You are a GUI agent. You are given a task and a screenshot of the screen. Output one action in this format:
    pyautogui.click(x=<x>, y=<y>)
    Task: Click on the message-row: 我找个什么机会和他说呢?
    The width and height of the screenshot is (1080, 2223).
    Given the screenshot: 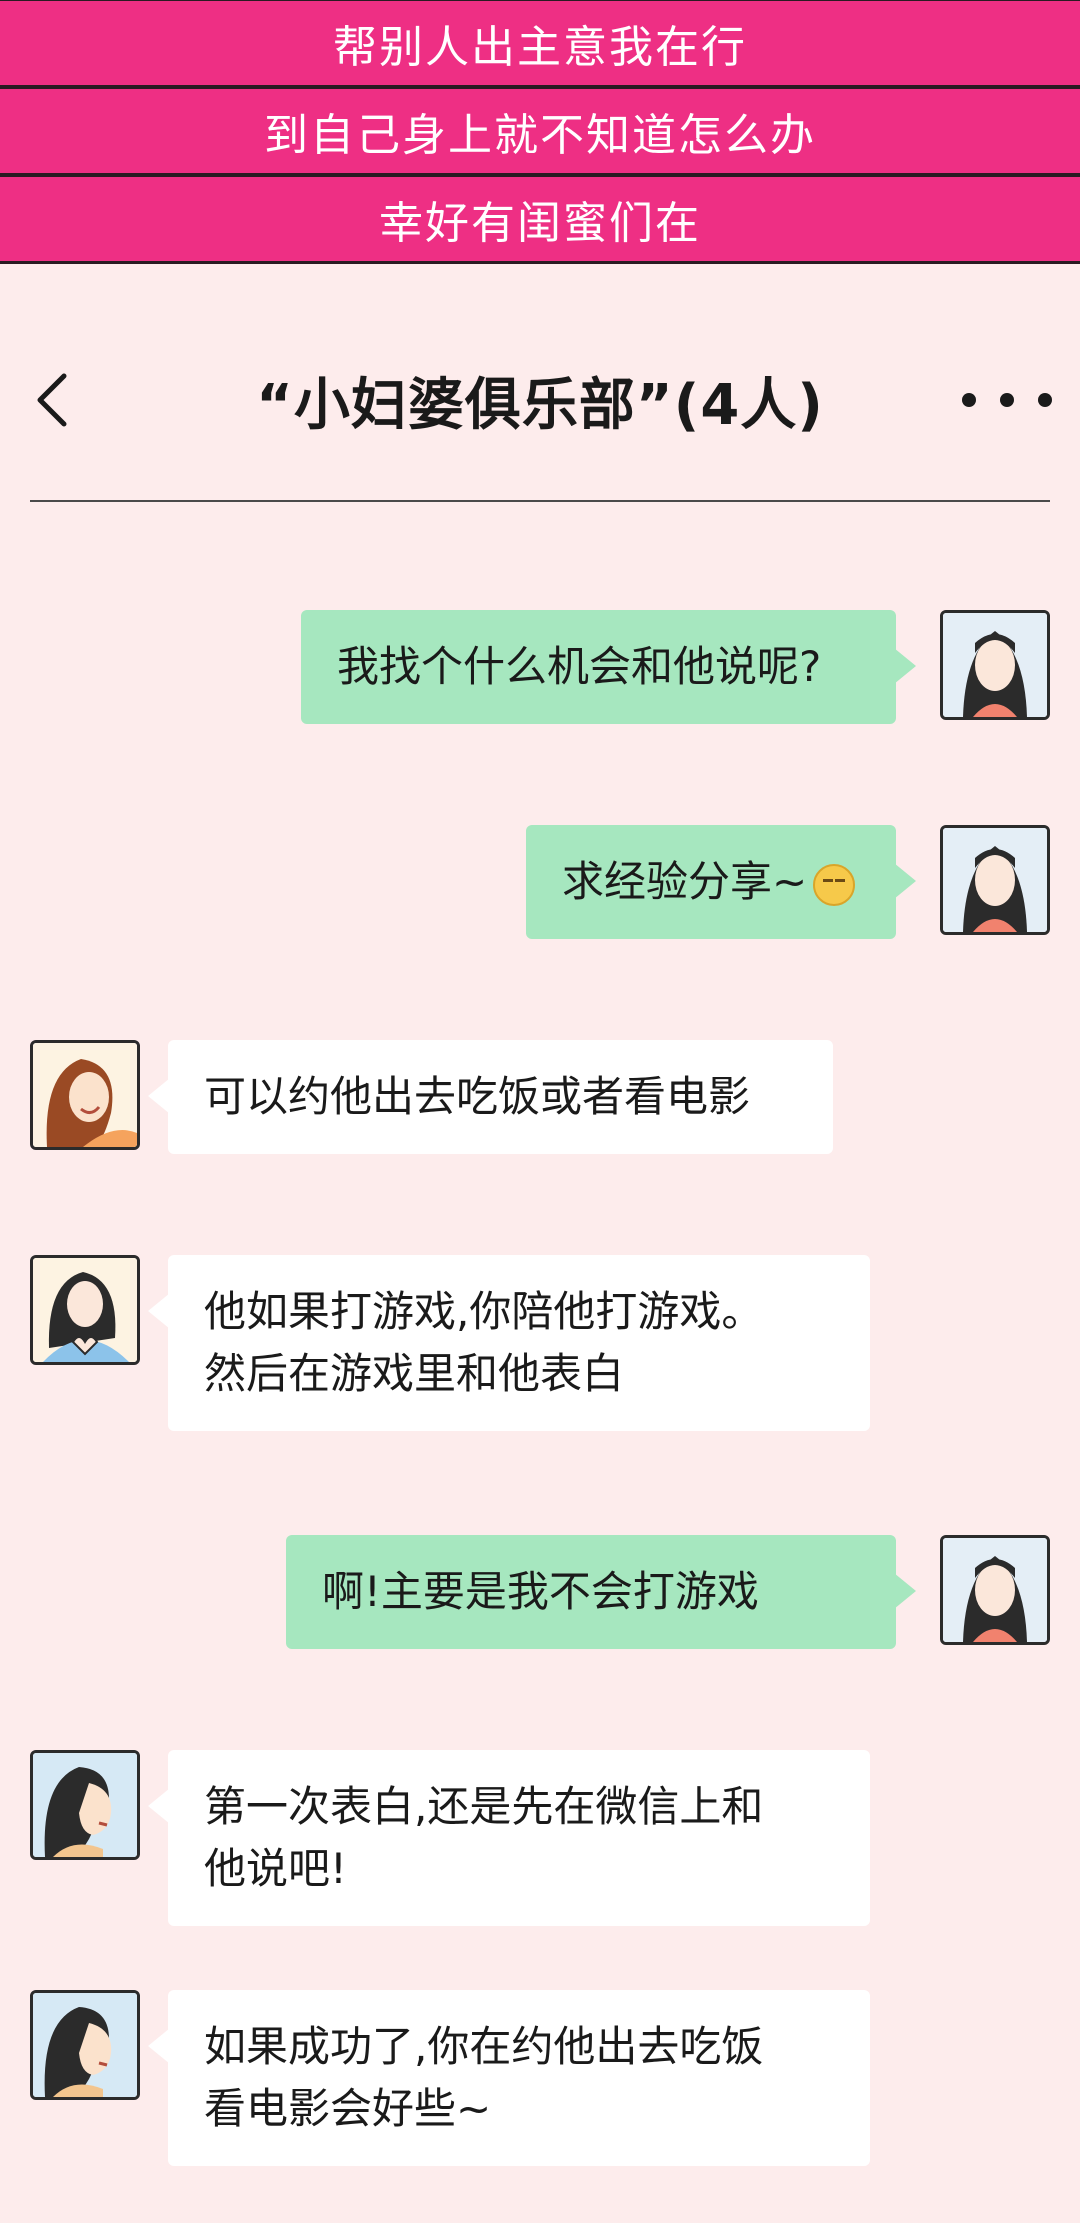 What is the action you would take?
    pyautogui.click(x=675, y=667)
    